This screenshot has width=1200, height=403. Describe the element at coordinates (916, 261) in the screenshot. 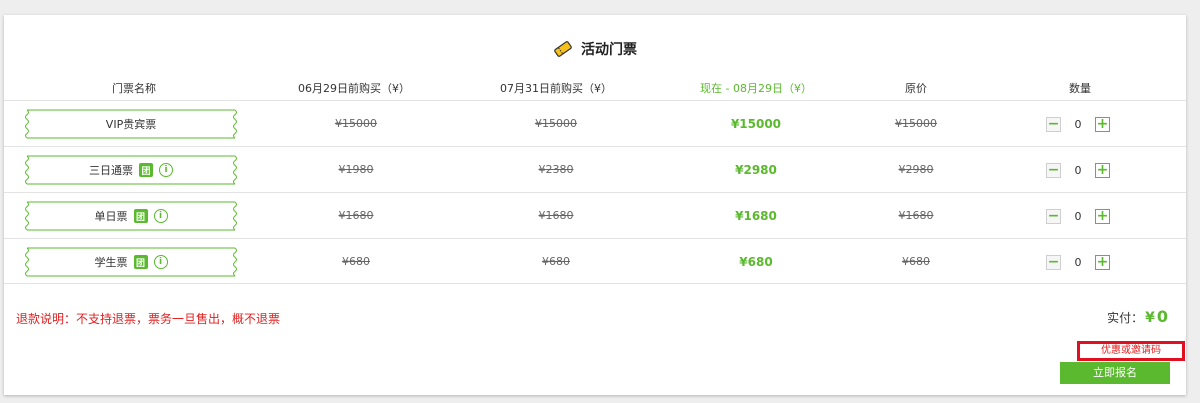

I see `price-original: ¥680` at that location.